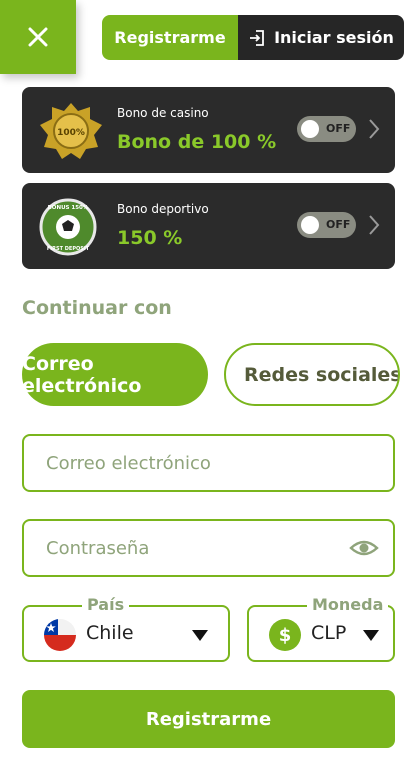  What do you see at coordinates (68, 249) in the screenshot?
I see `svg-text: FIRST DEPOSIT` at bounding box center [68, 249].